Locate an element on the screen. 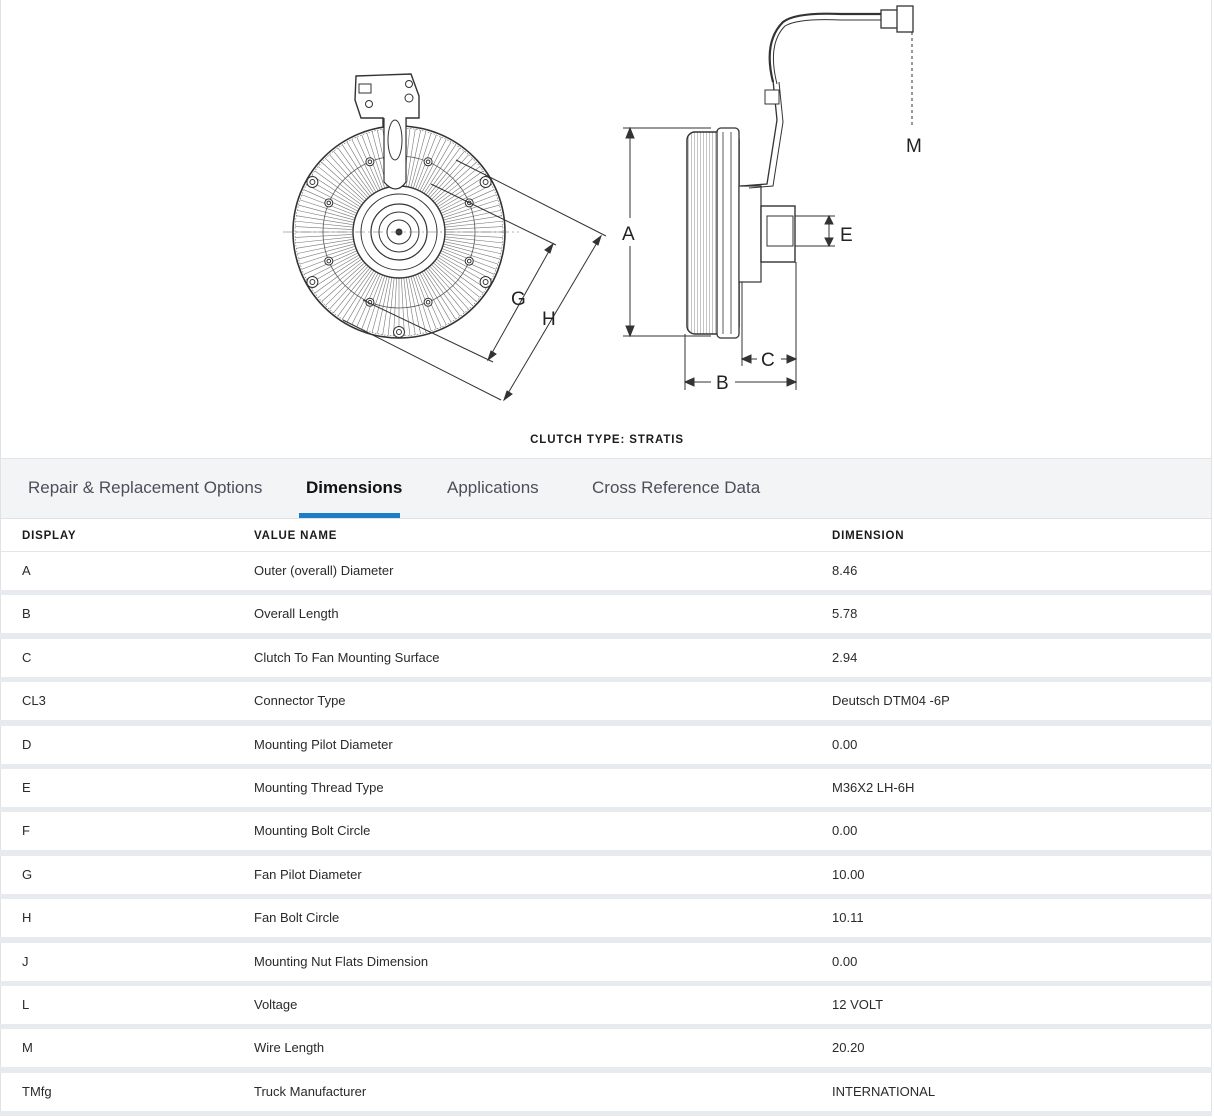  cell-display: A is located at coordinates (26, 570).